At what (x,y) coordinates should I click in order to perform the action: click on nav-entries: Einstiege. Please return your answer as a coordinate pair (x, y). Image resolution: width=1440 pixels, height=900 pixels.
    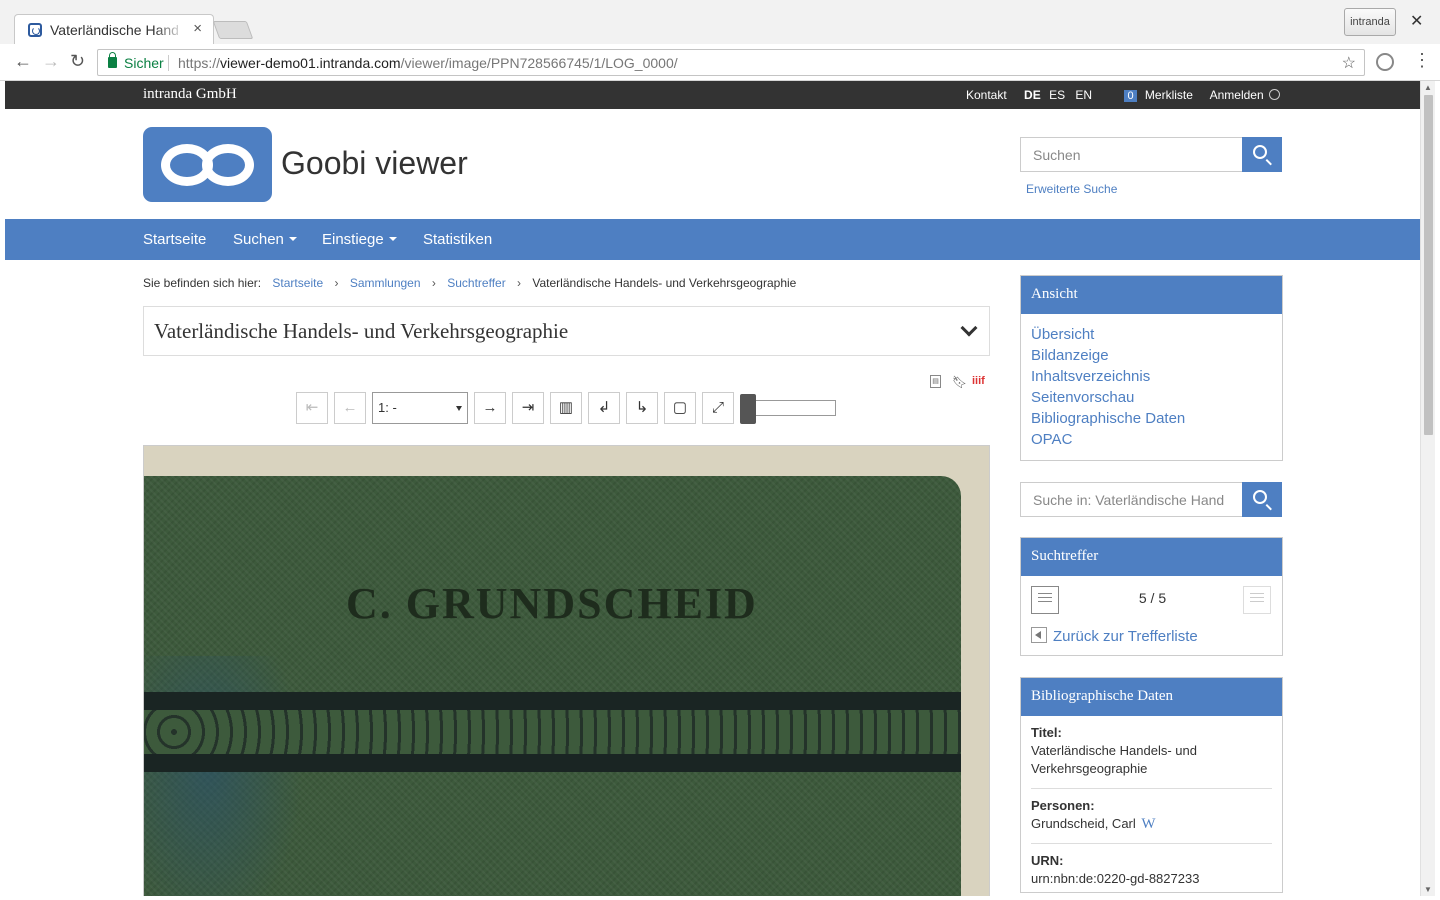
    Looking at the image, I should click on (359, 239).